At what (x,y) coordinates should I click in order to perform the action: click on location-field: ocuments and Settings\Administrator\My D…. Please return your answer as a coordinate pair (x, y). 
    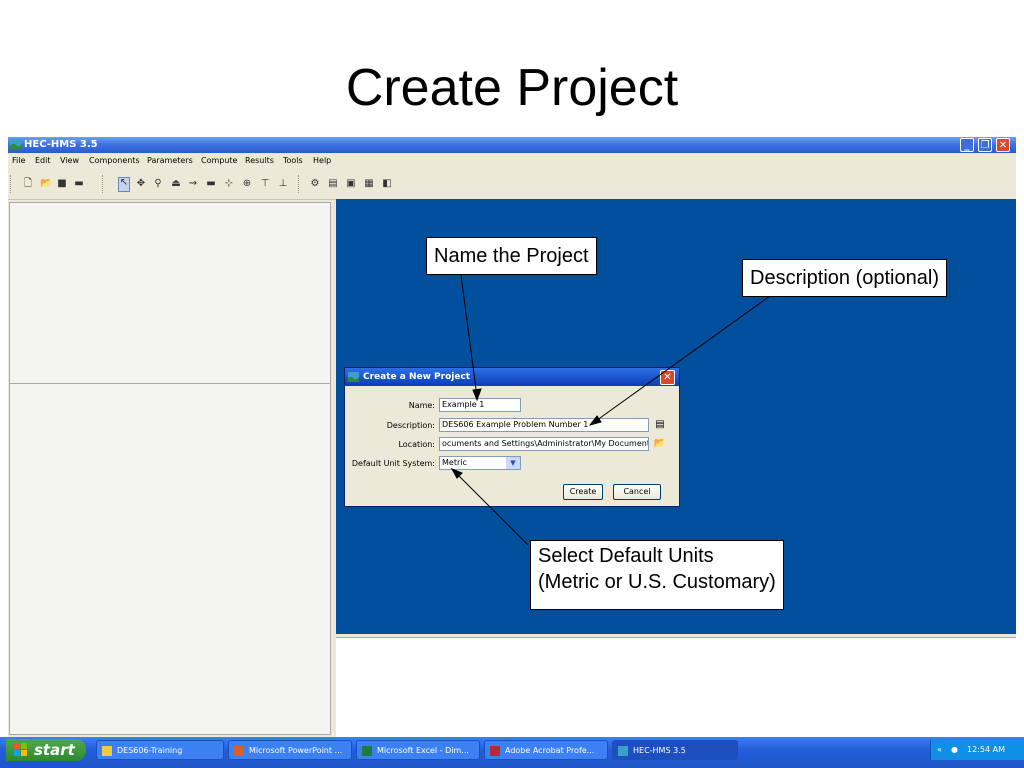
    Looking at the image, I should click on (544, 444).